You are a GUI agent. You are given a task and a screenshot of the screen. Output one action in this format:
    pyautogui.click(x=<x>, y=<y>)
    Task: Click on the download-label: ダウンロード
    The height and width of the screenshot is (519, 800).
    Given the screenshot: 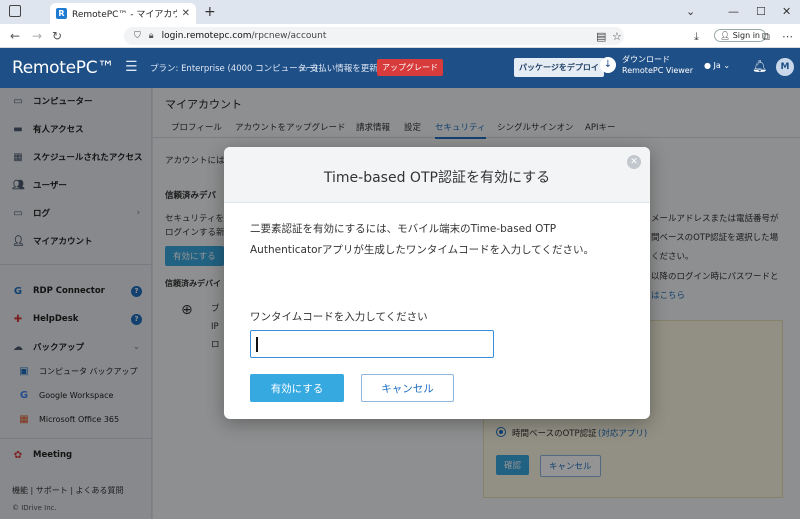 What is the action you would take?
    pyautogui.click(x=646, y=59)
    